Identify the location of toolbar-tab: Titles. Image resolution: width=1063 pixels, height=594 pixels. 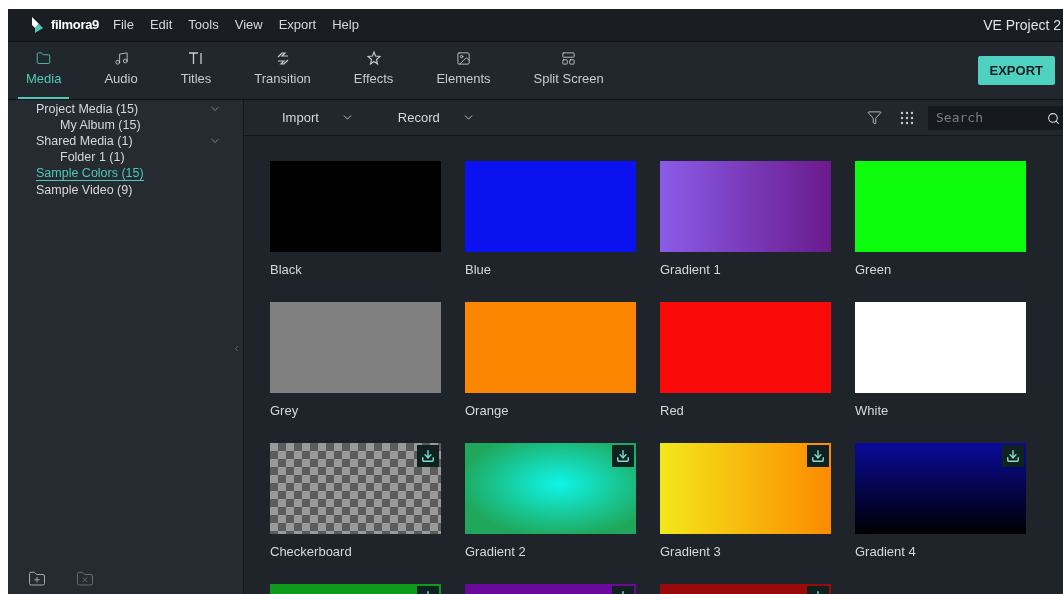
(196, 70).